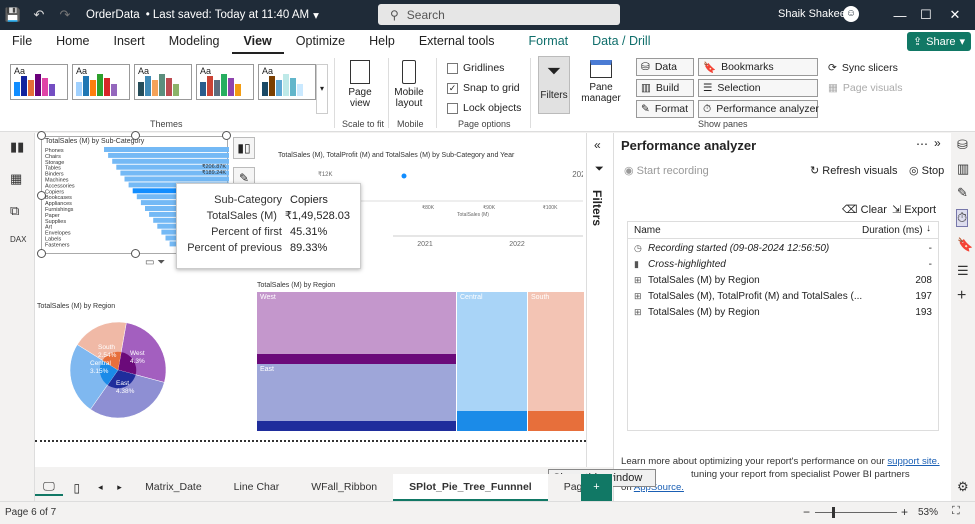 The height and width of the screenshot is (524, 975). I want to click on sort-icon: ↓, so click(928, 228).